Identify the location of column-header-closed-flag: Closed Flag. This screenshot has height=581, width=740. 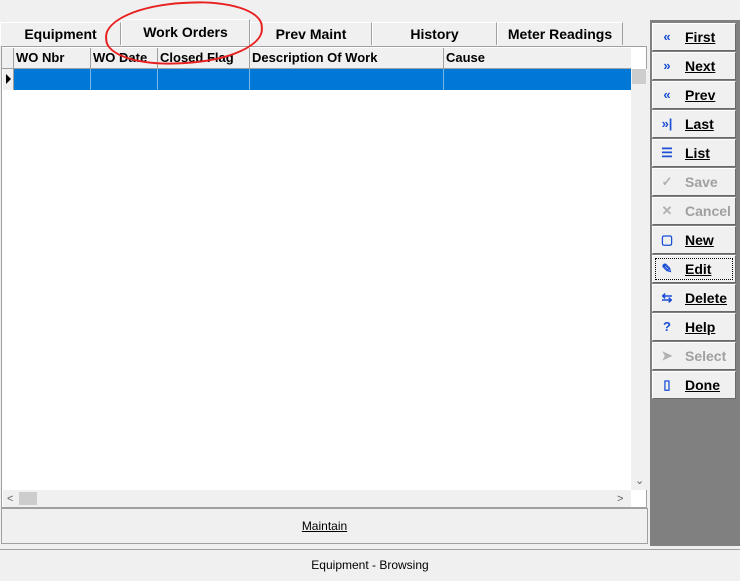
(204, 58).